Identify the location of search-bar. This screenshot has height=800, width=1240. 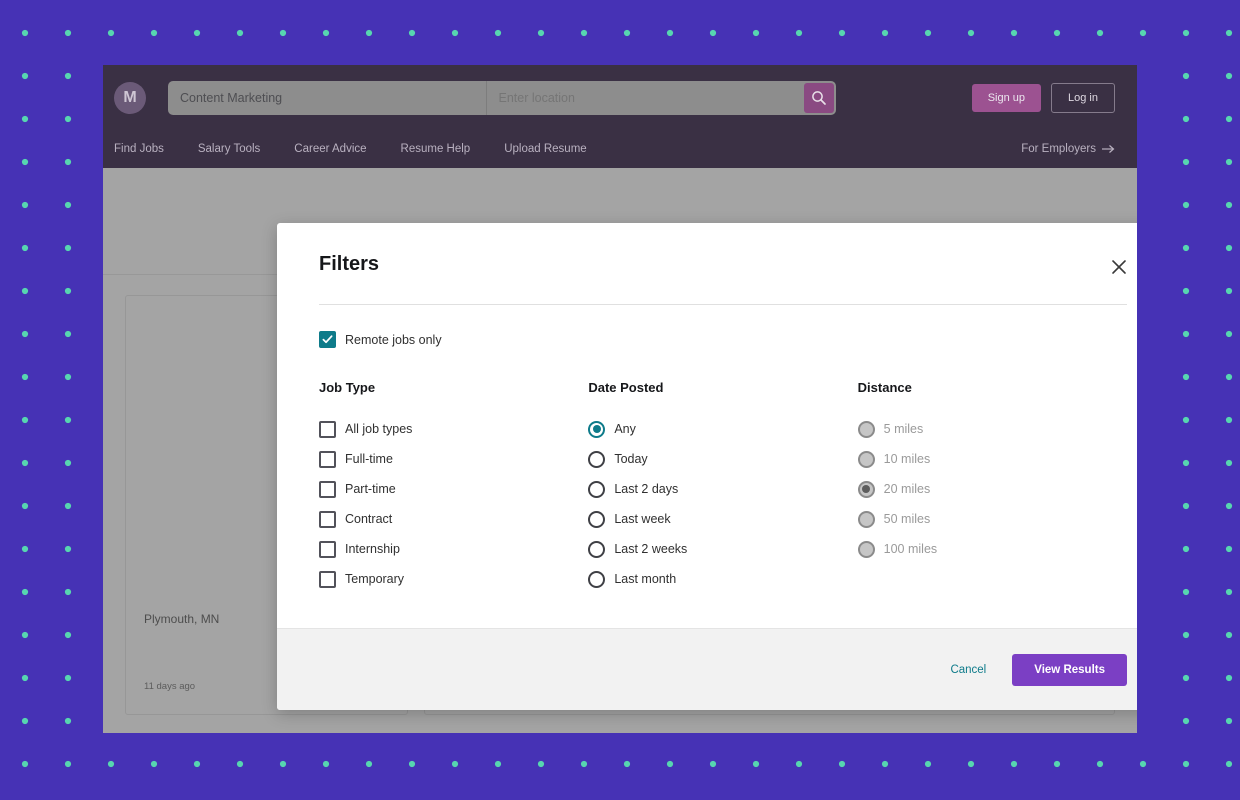
(502, 97).